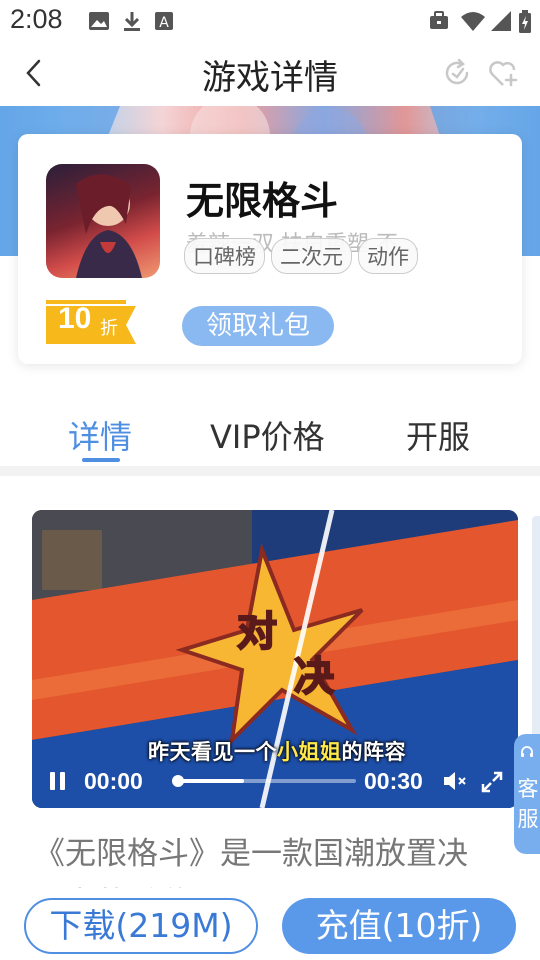  Describe the element at coordinates (438, 435) in the screenshot. I see `tab-server-open: 开服` at that location.